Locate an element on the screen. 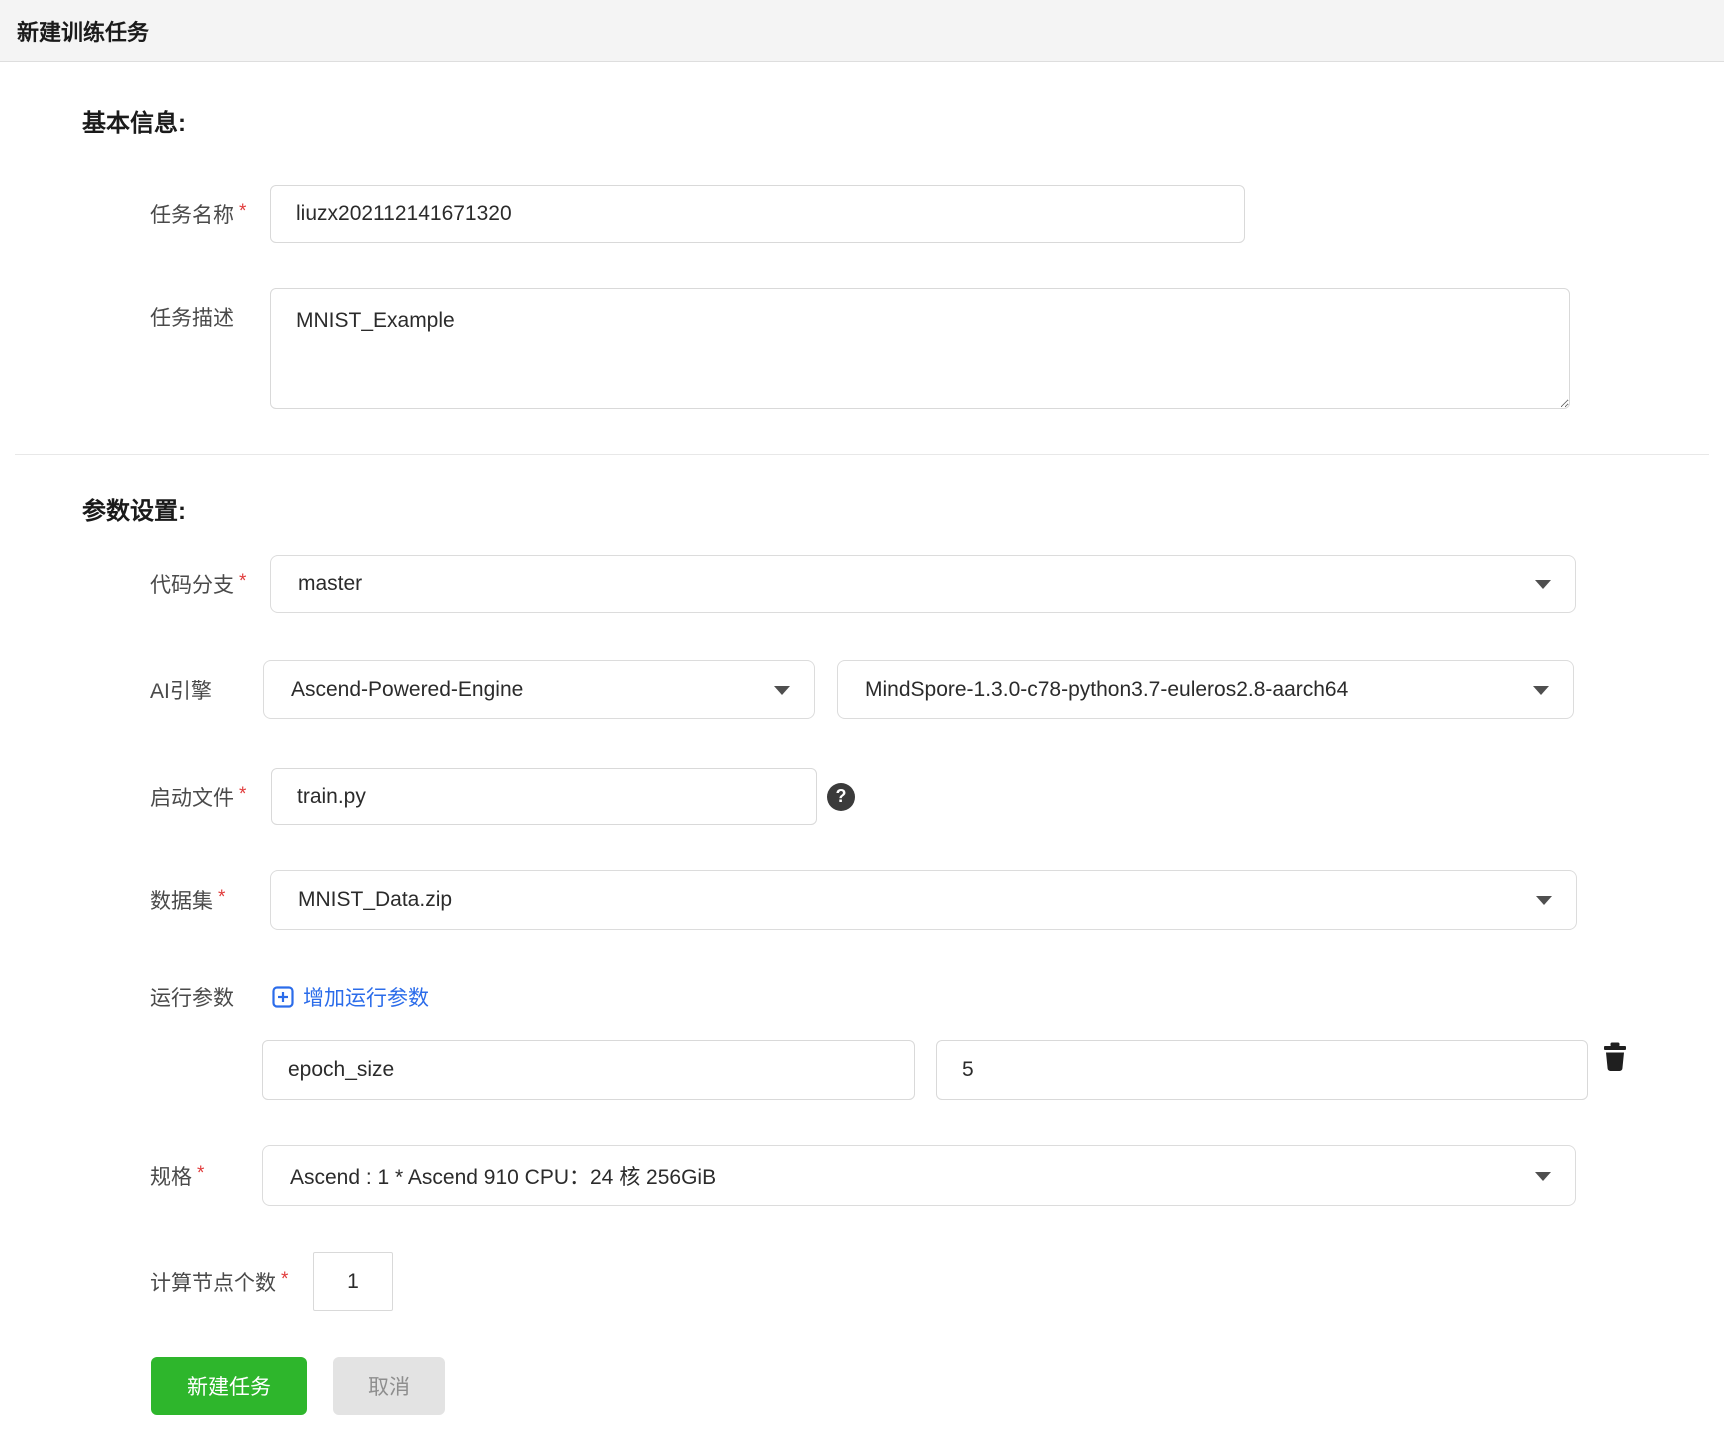 The image size is (1724, 1444). add-run-param-label: 增加运行参数 is located at coordinates (366, 998).